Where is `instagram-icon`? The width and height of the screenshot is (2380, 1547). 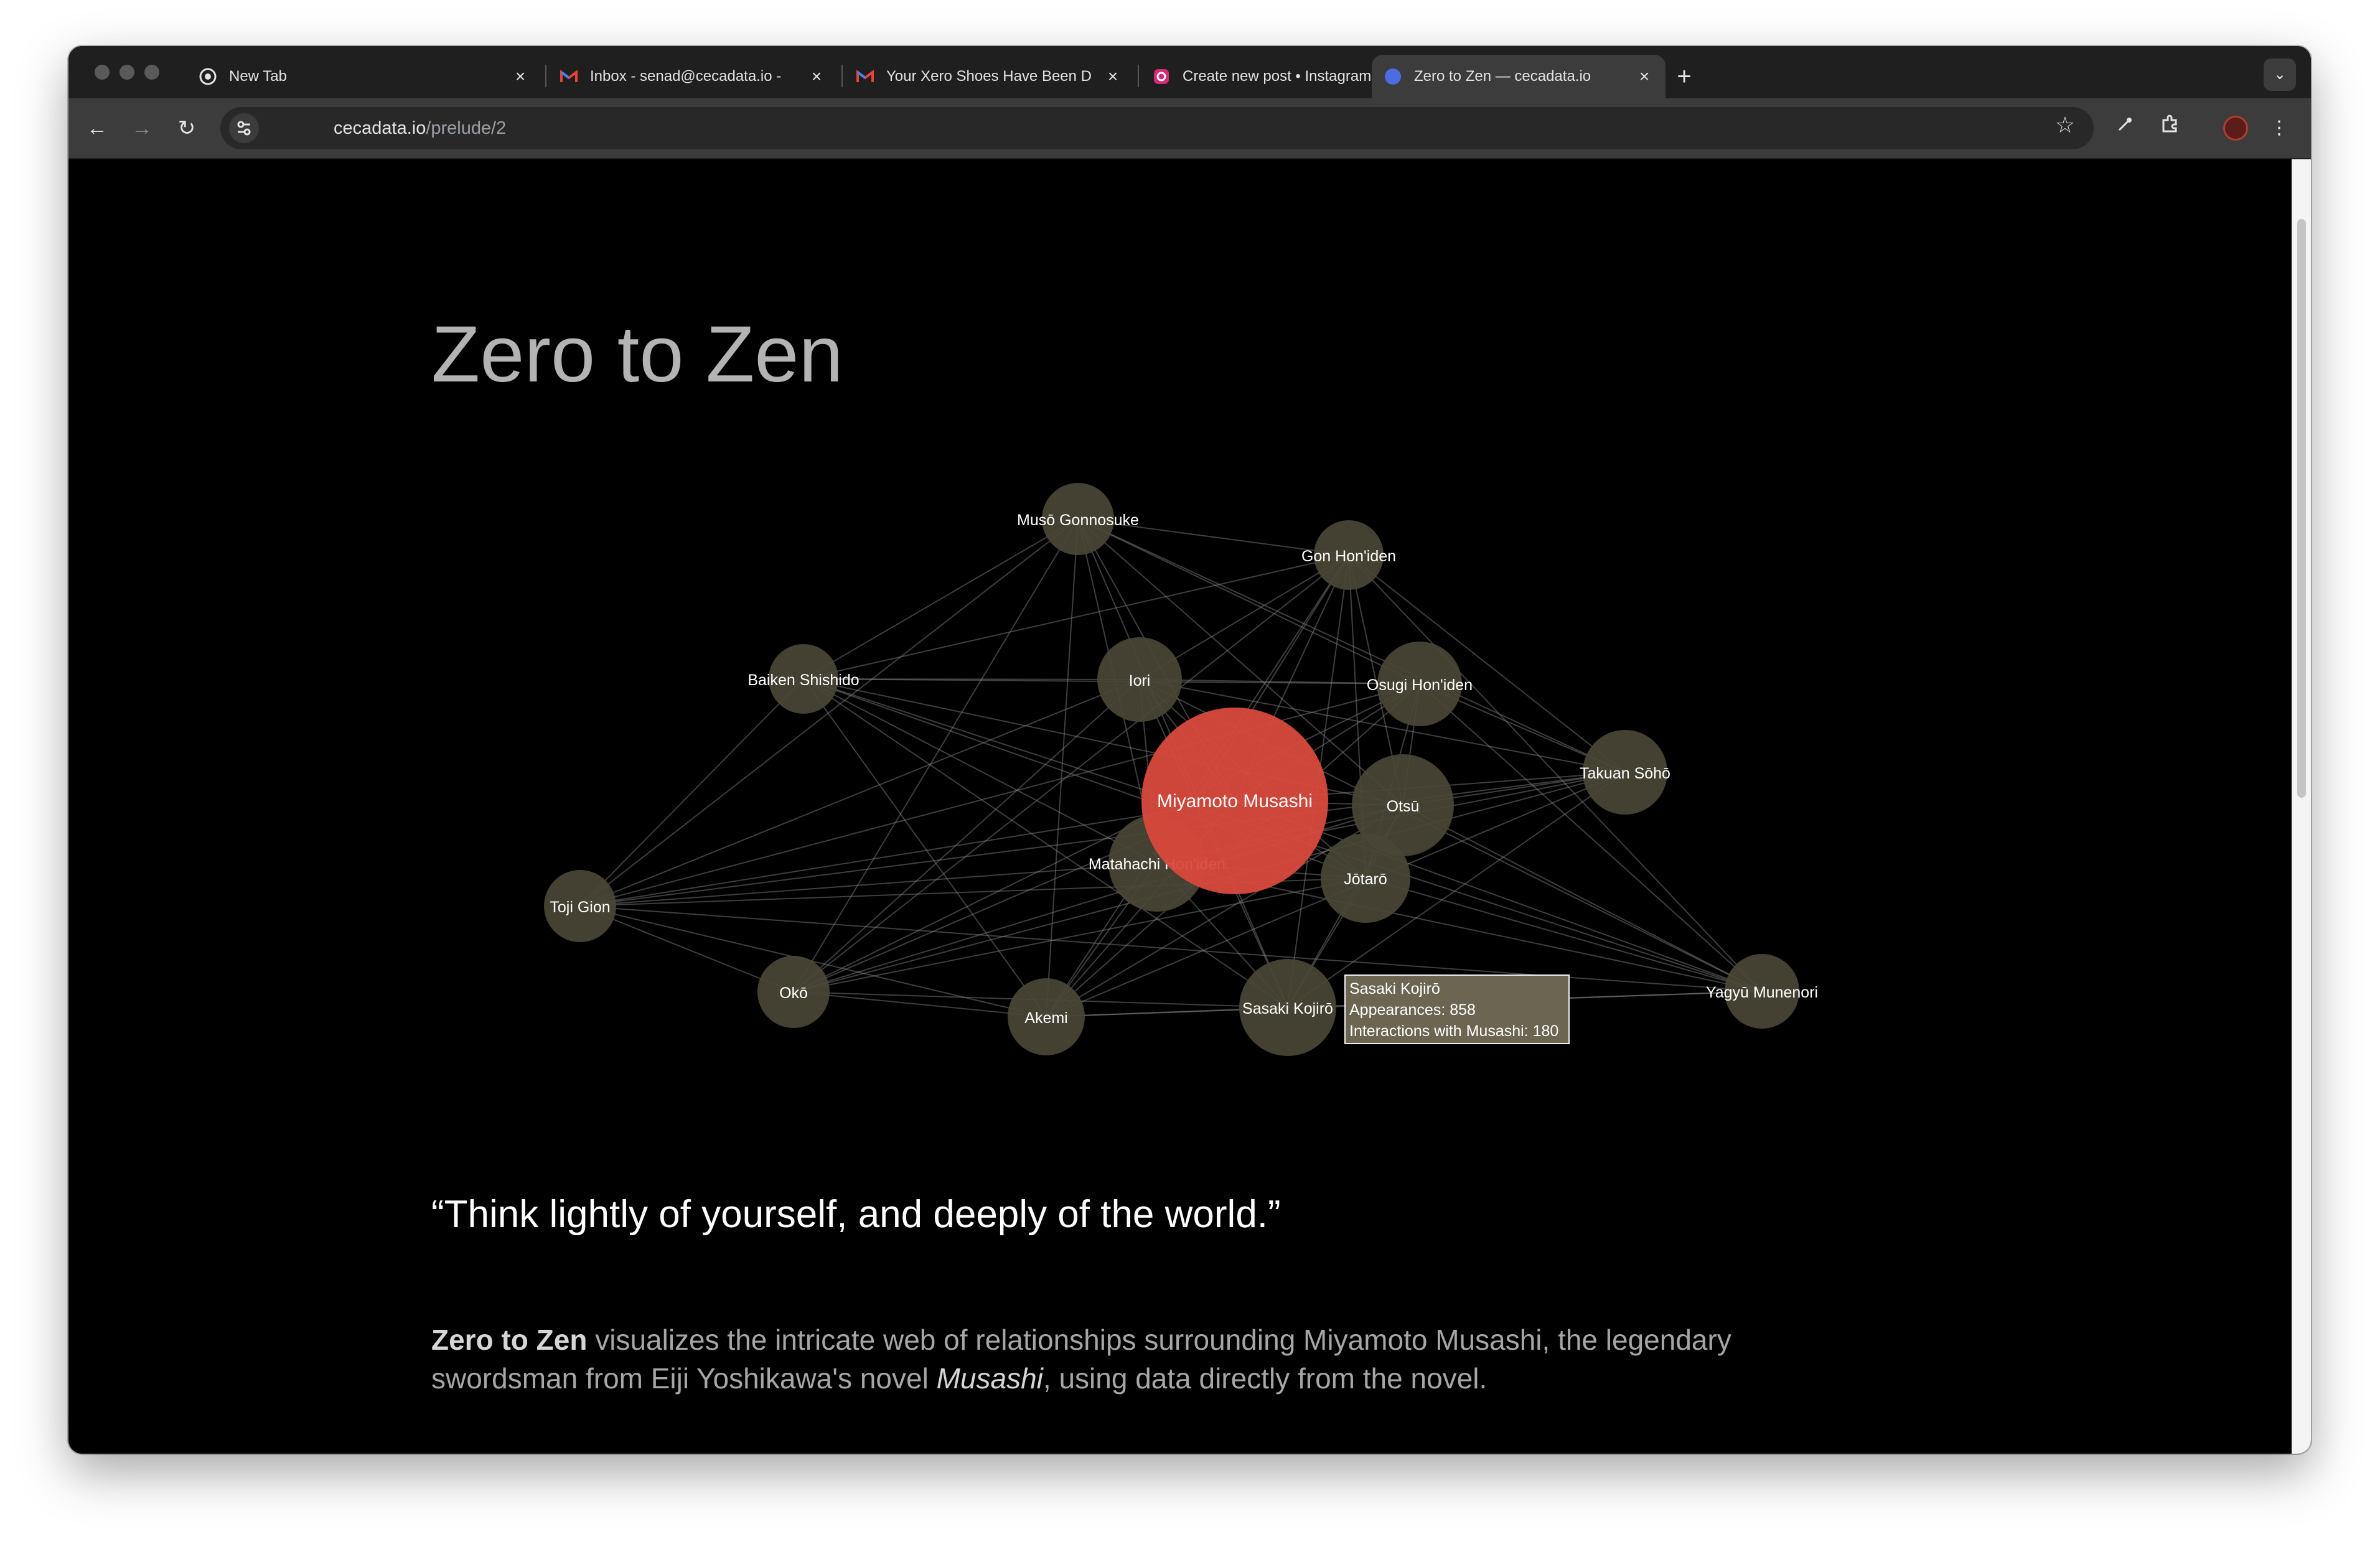
instagram-icon is located at coordinates (1161, 76).